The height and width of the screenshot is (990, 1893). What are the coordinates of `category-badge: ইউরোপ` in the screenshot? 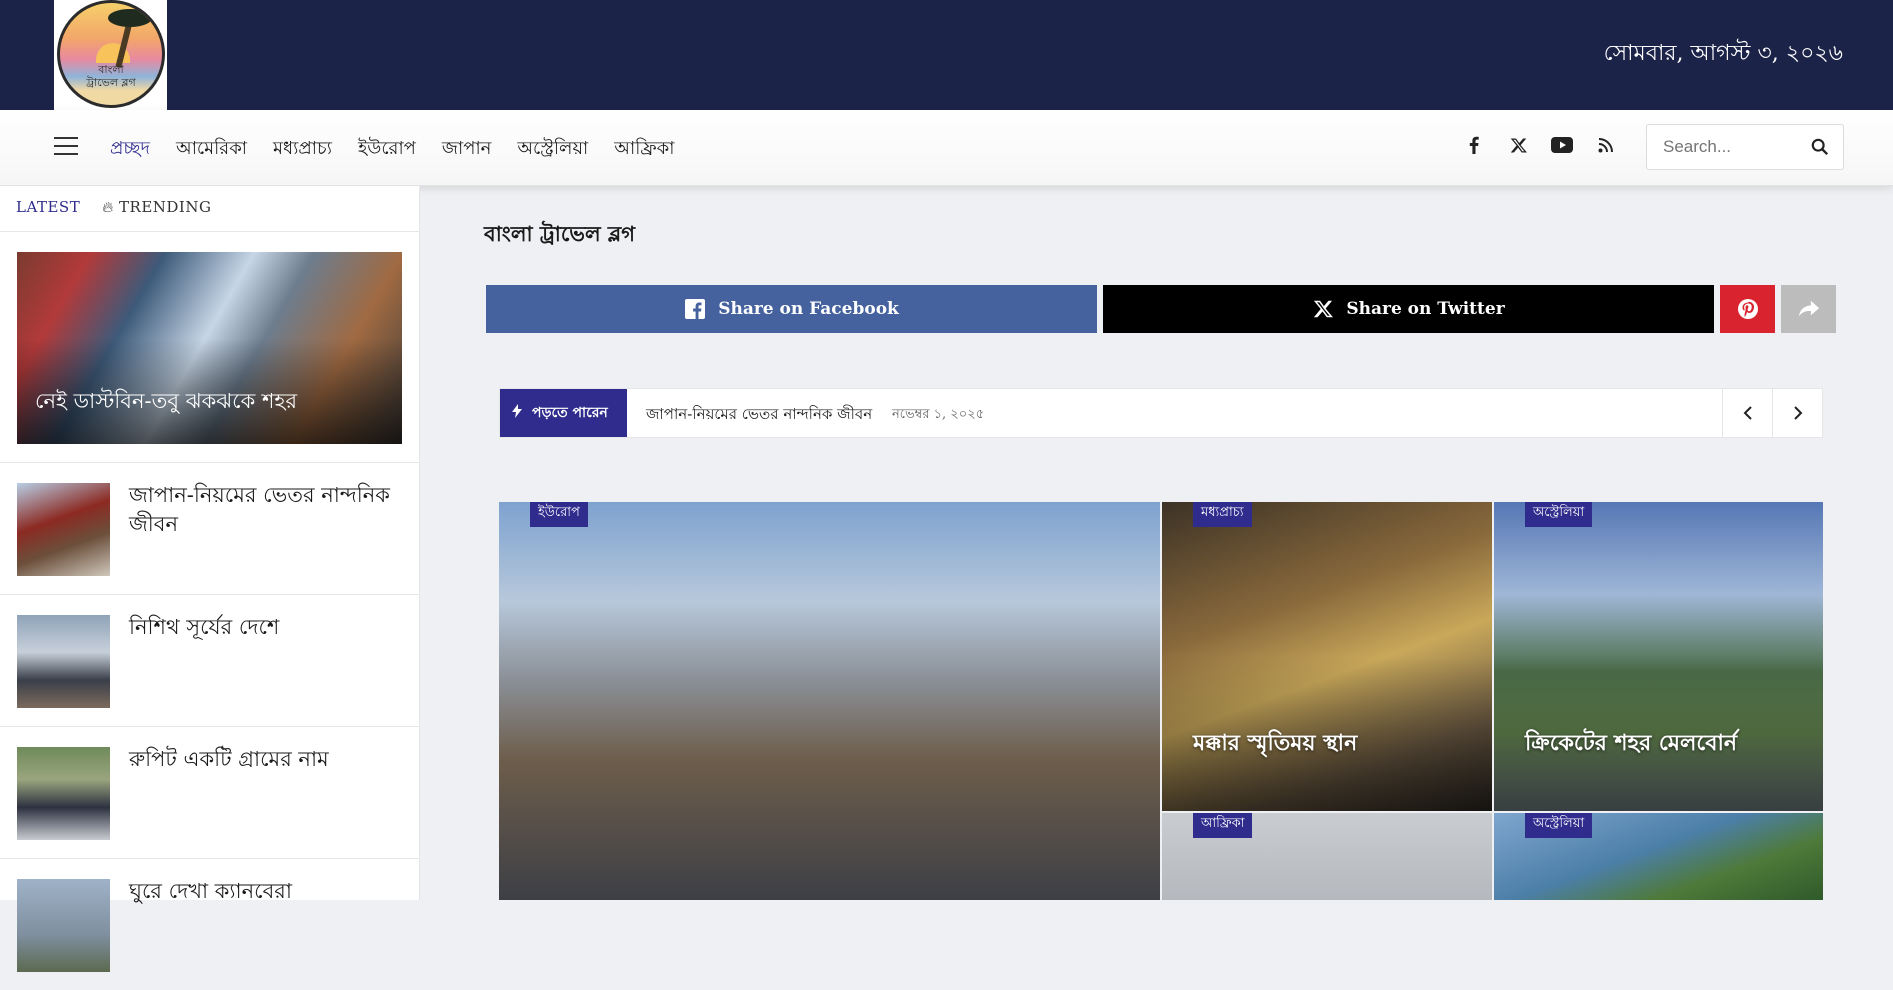 It's located at (559, 514).